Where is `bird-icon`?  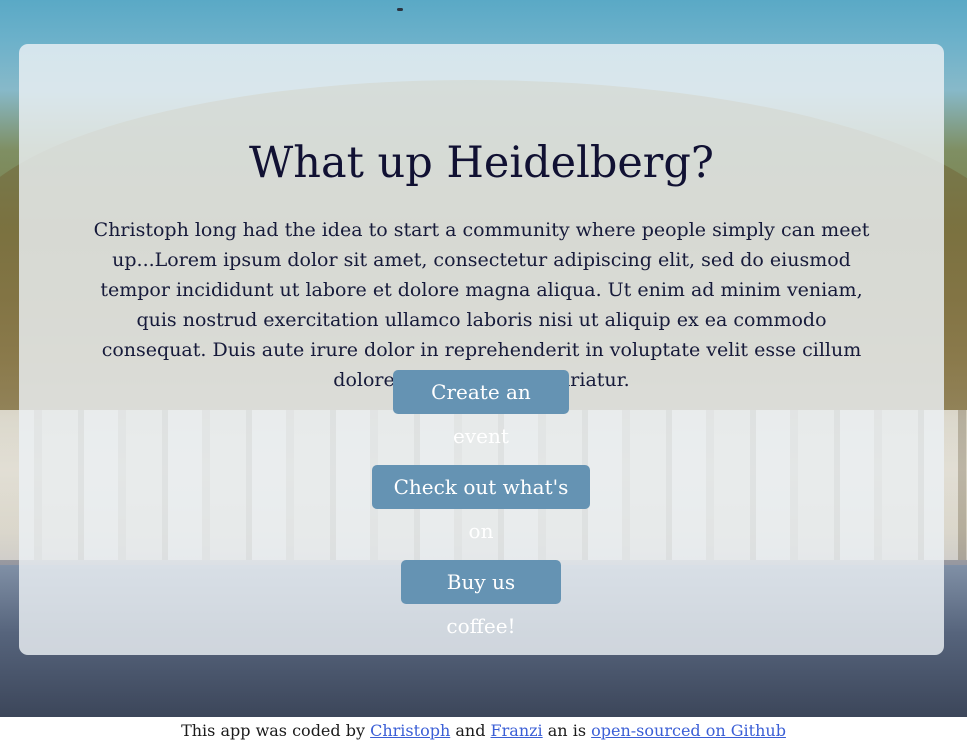
bird-icon is located at coordinates (400, 9).